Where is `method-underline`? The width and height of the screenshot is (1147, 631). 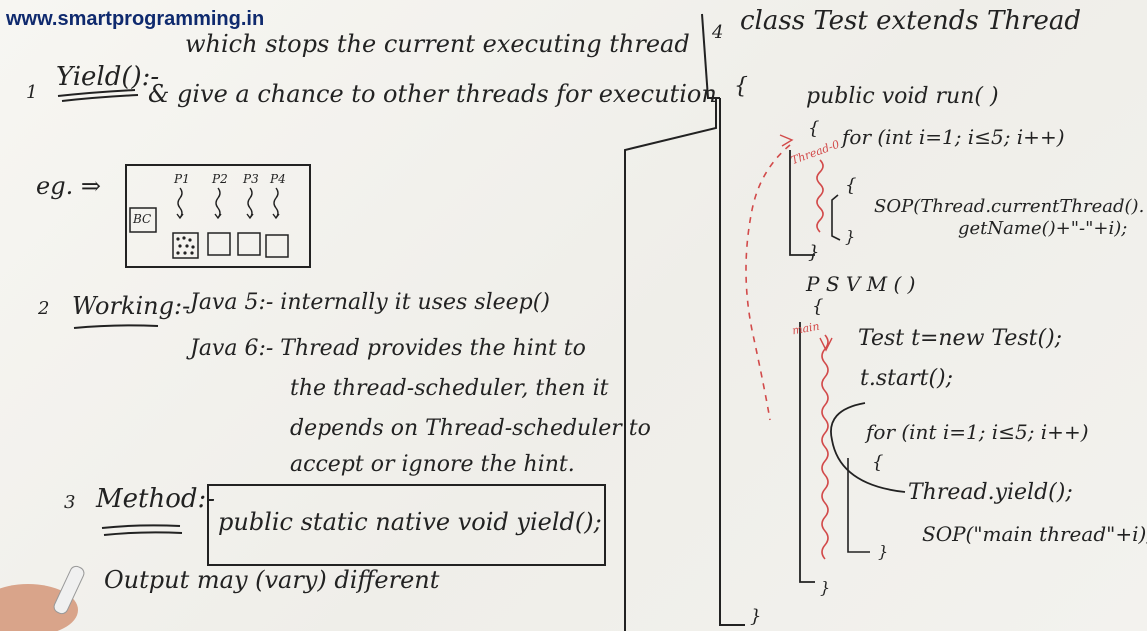 method-underline is located at coordinates (141, 526).